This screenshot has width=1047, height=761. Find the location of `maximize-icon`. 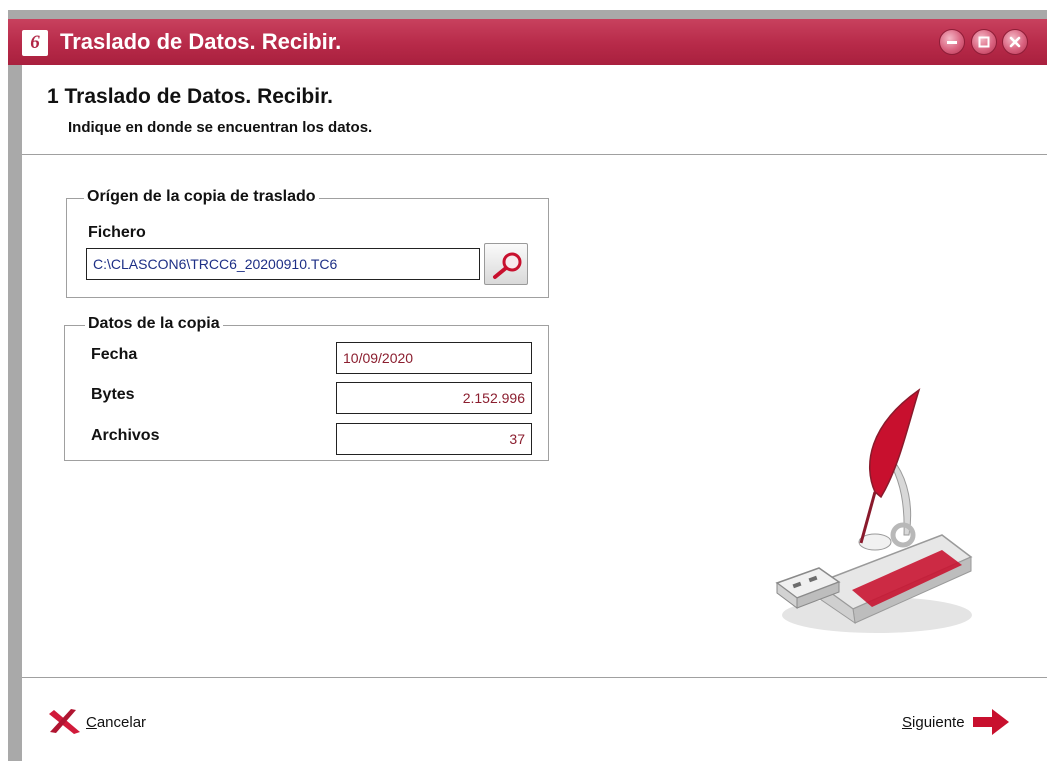

maximize-icon is located at coordinates (984, 42).